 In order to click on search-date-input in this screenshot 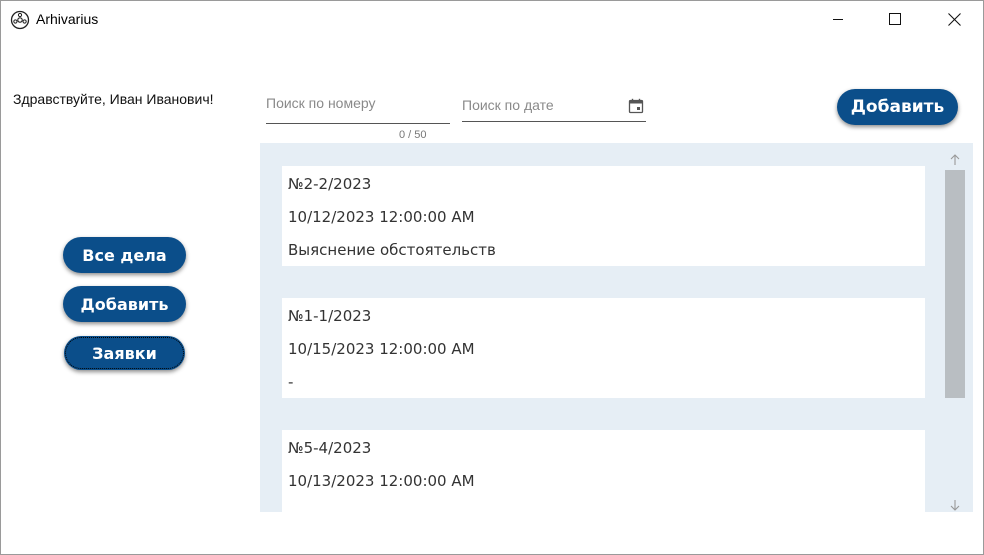, I will do `click(554, 105)`.